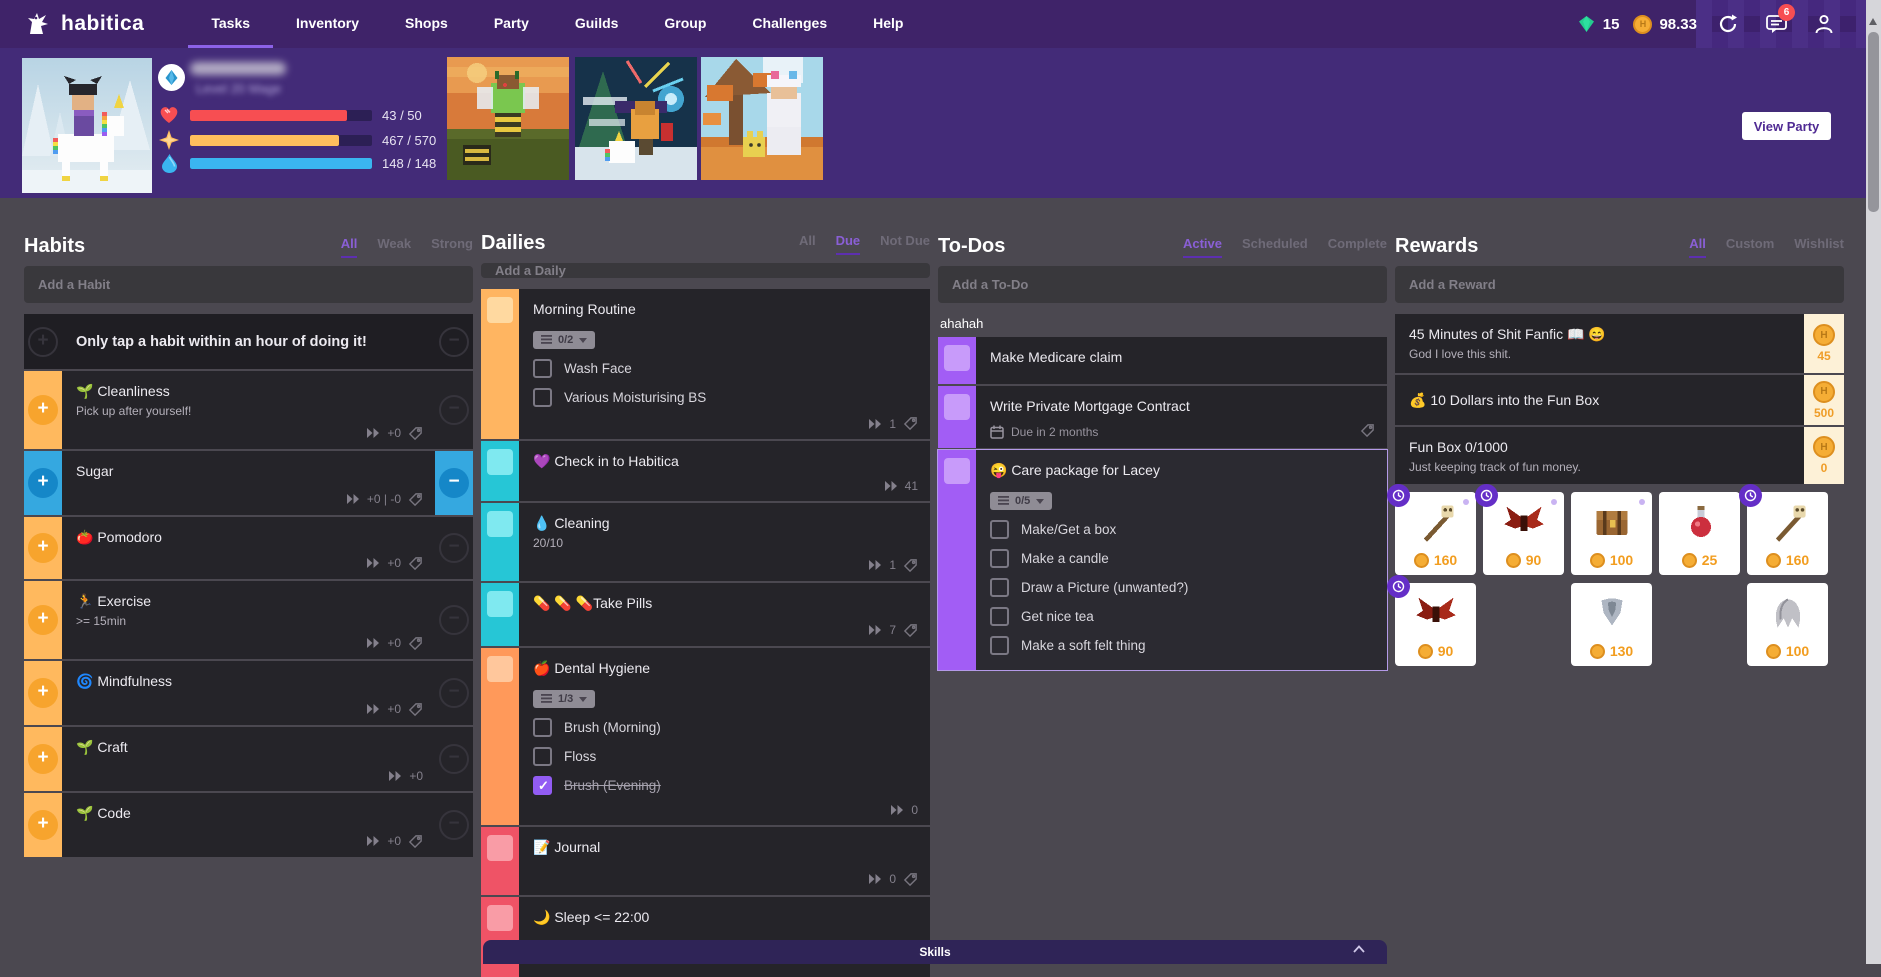 This screenshot has width=1881, height=977. I want to click on shop-item-skull-mace: 160, so click(1435, 533).